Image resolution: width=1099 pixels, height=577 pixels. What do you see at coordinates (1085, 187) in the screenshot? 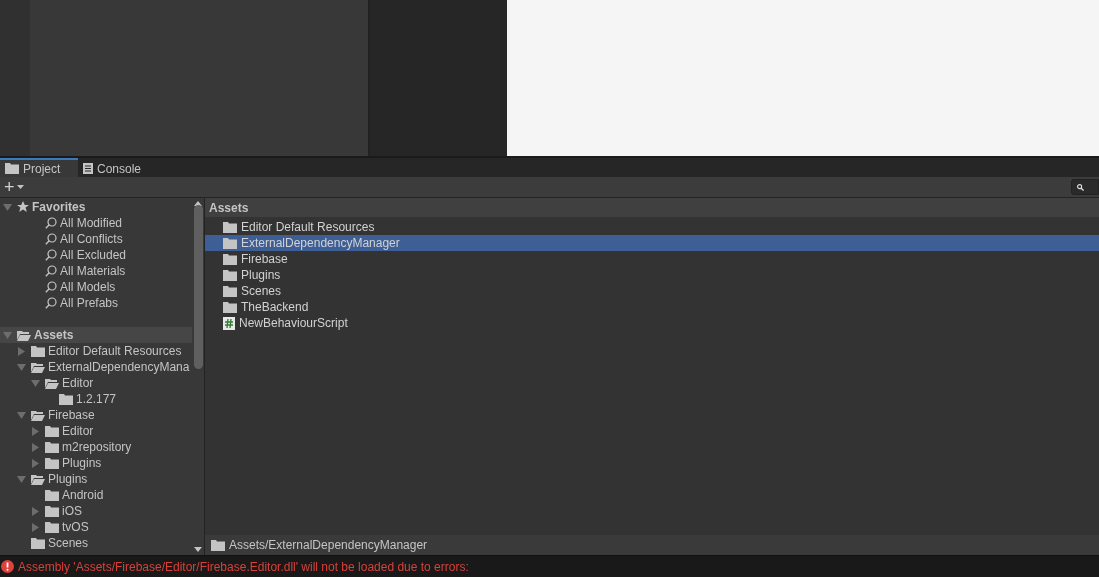
I see `search-field` at bounding box center [1085, 187].